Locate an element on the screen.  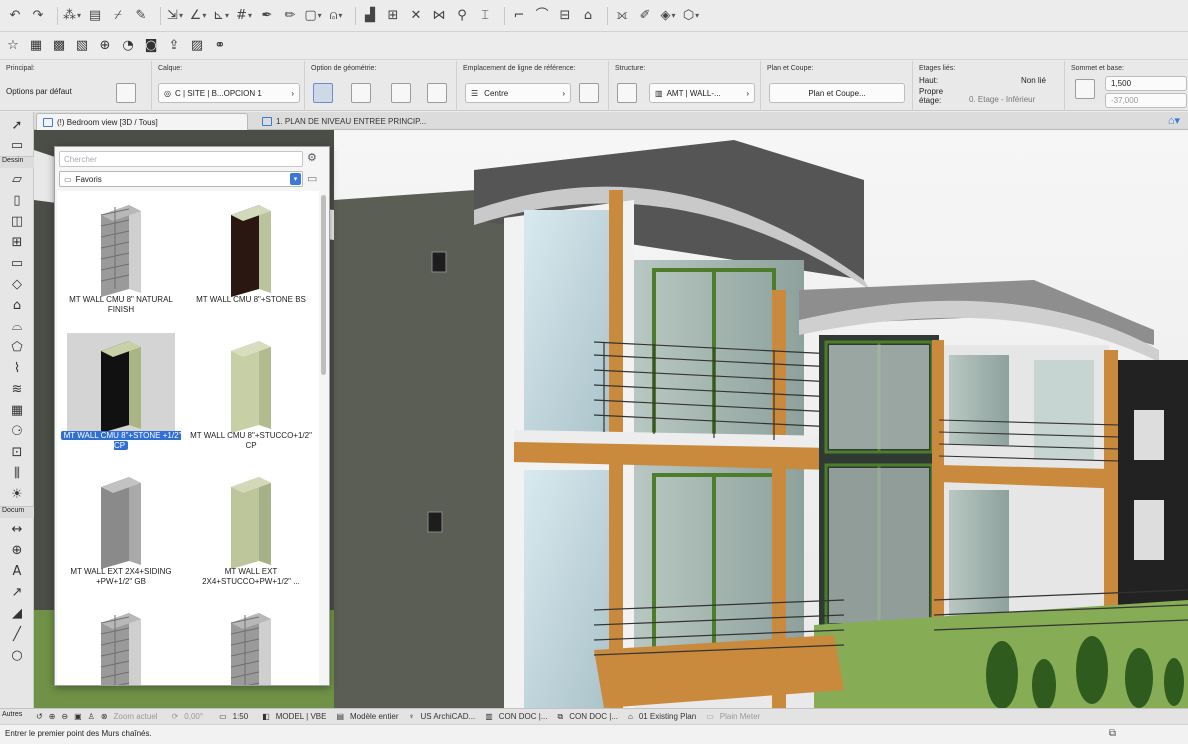
structure-type-icon is located at coordinates (627, 93).